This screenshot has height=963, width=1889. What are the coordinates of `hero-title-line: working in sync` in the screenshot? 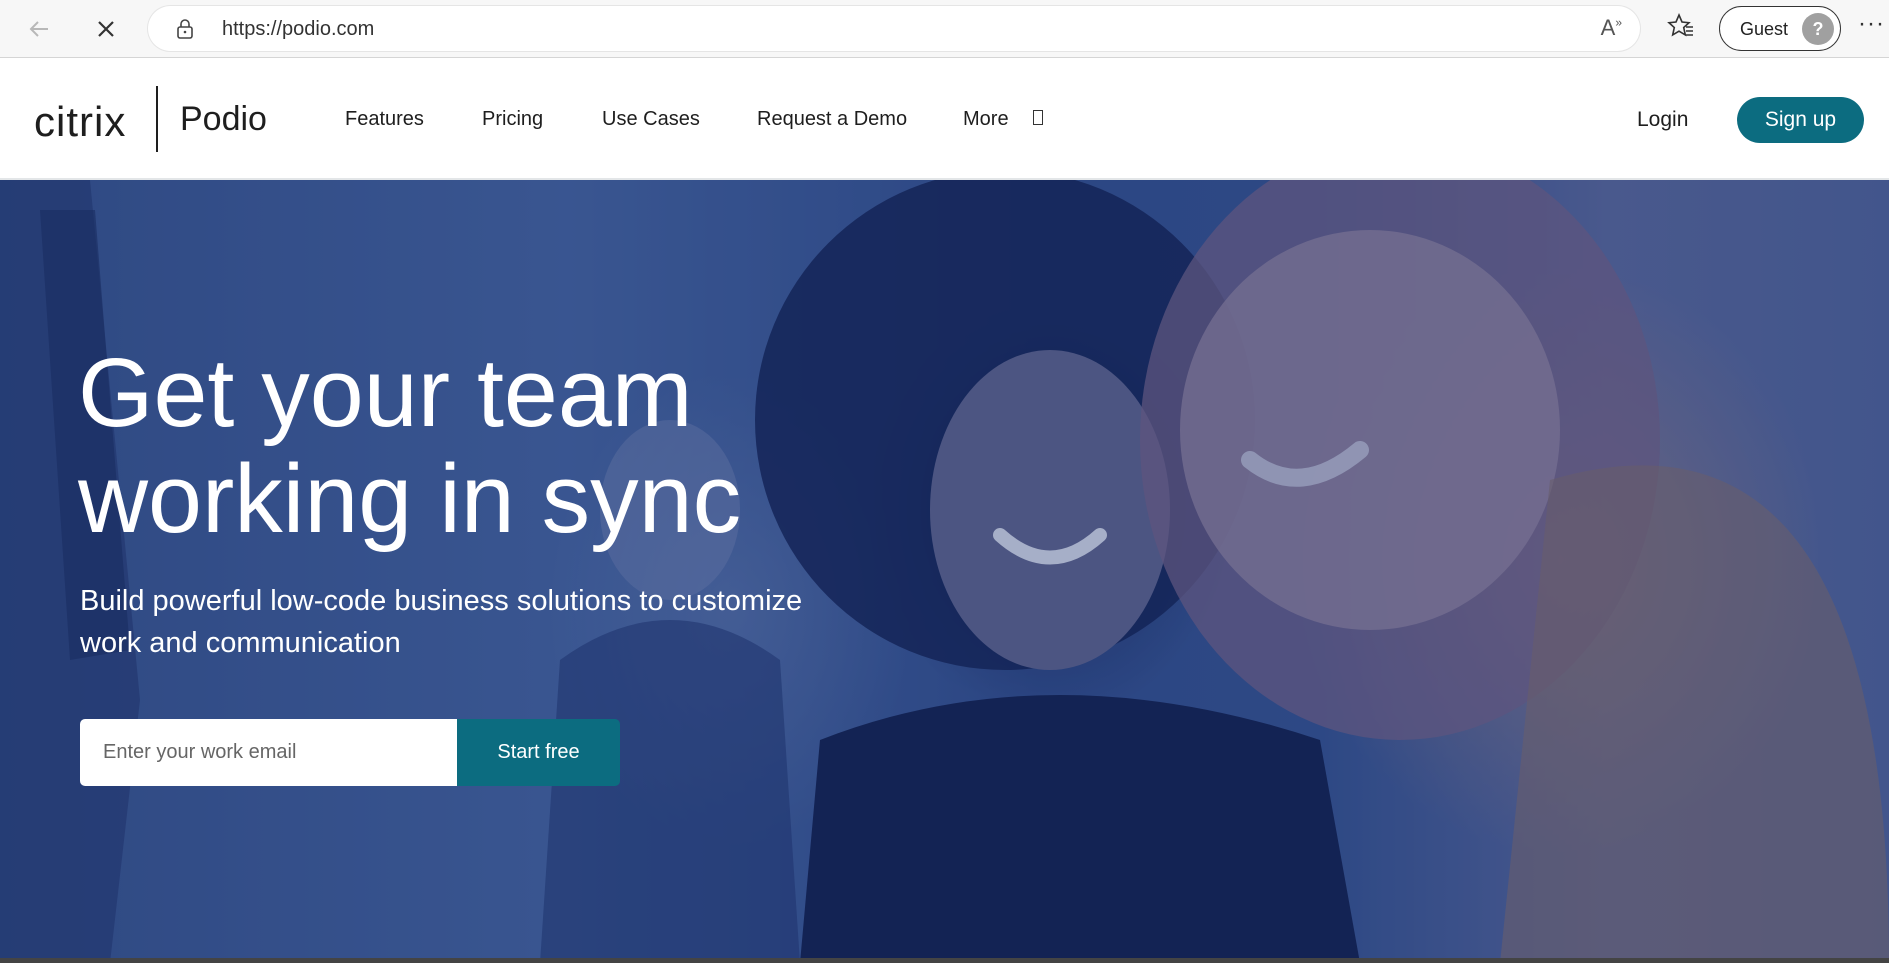 It's located at (410, 498).